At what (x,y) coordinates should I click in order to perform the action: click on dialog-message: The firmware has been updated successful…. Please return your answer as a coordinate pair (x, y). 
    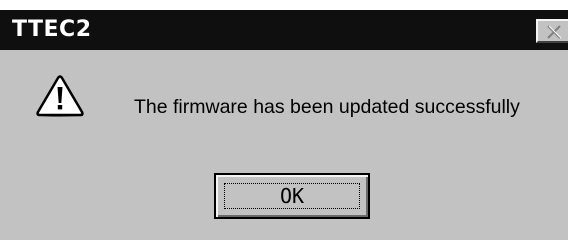
    Looking at the image, I should click on (327, 107).